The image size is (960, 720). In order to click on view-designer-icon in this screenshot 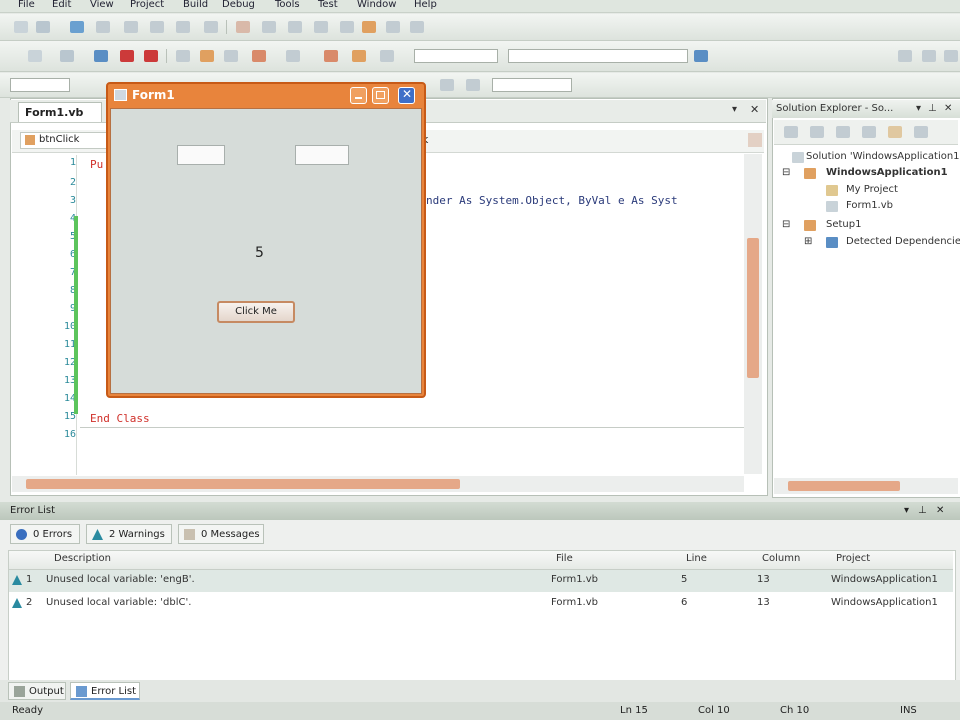, I will do `click(895, 132)`.